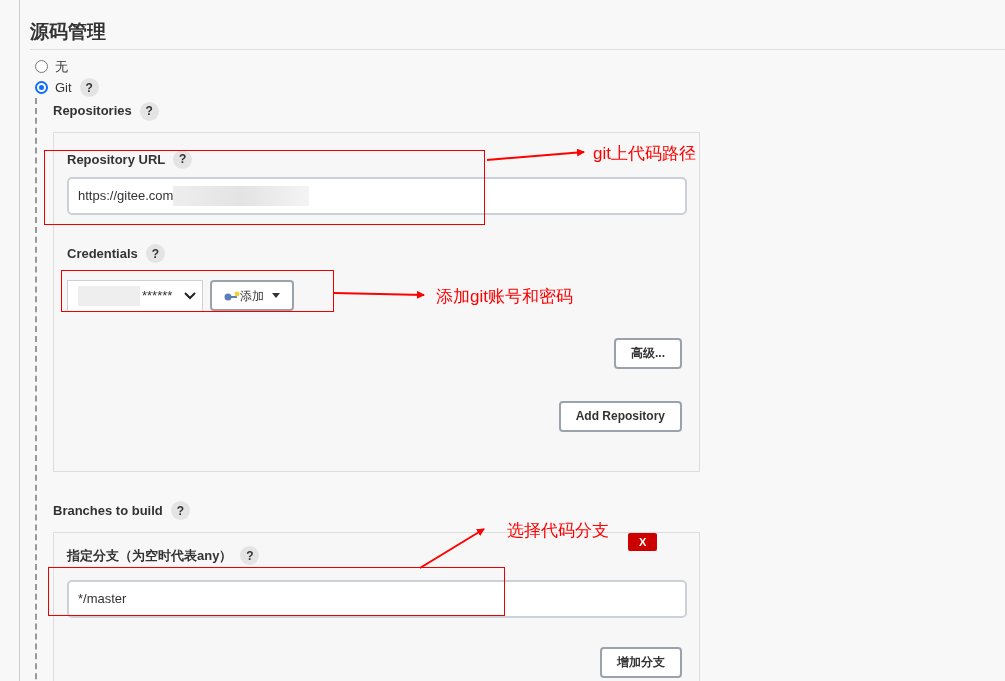  I want to click on select-value: ******, so click(157, 296).